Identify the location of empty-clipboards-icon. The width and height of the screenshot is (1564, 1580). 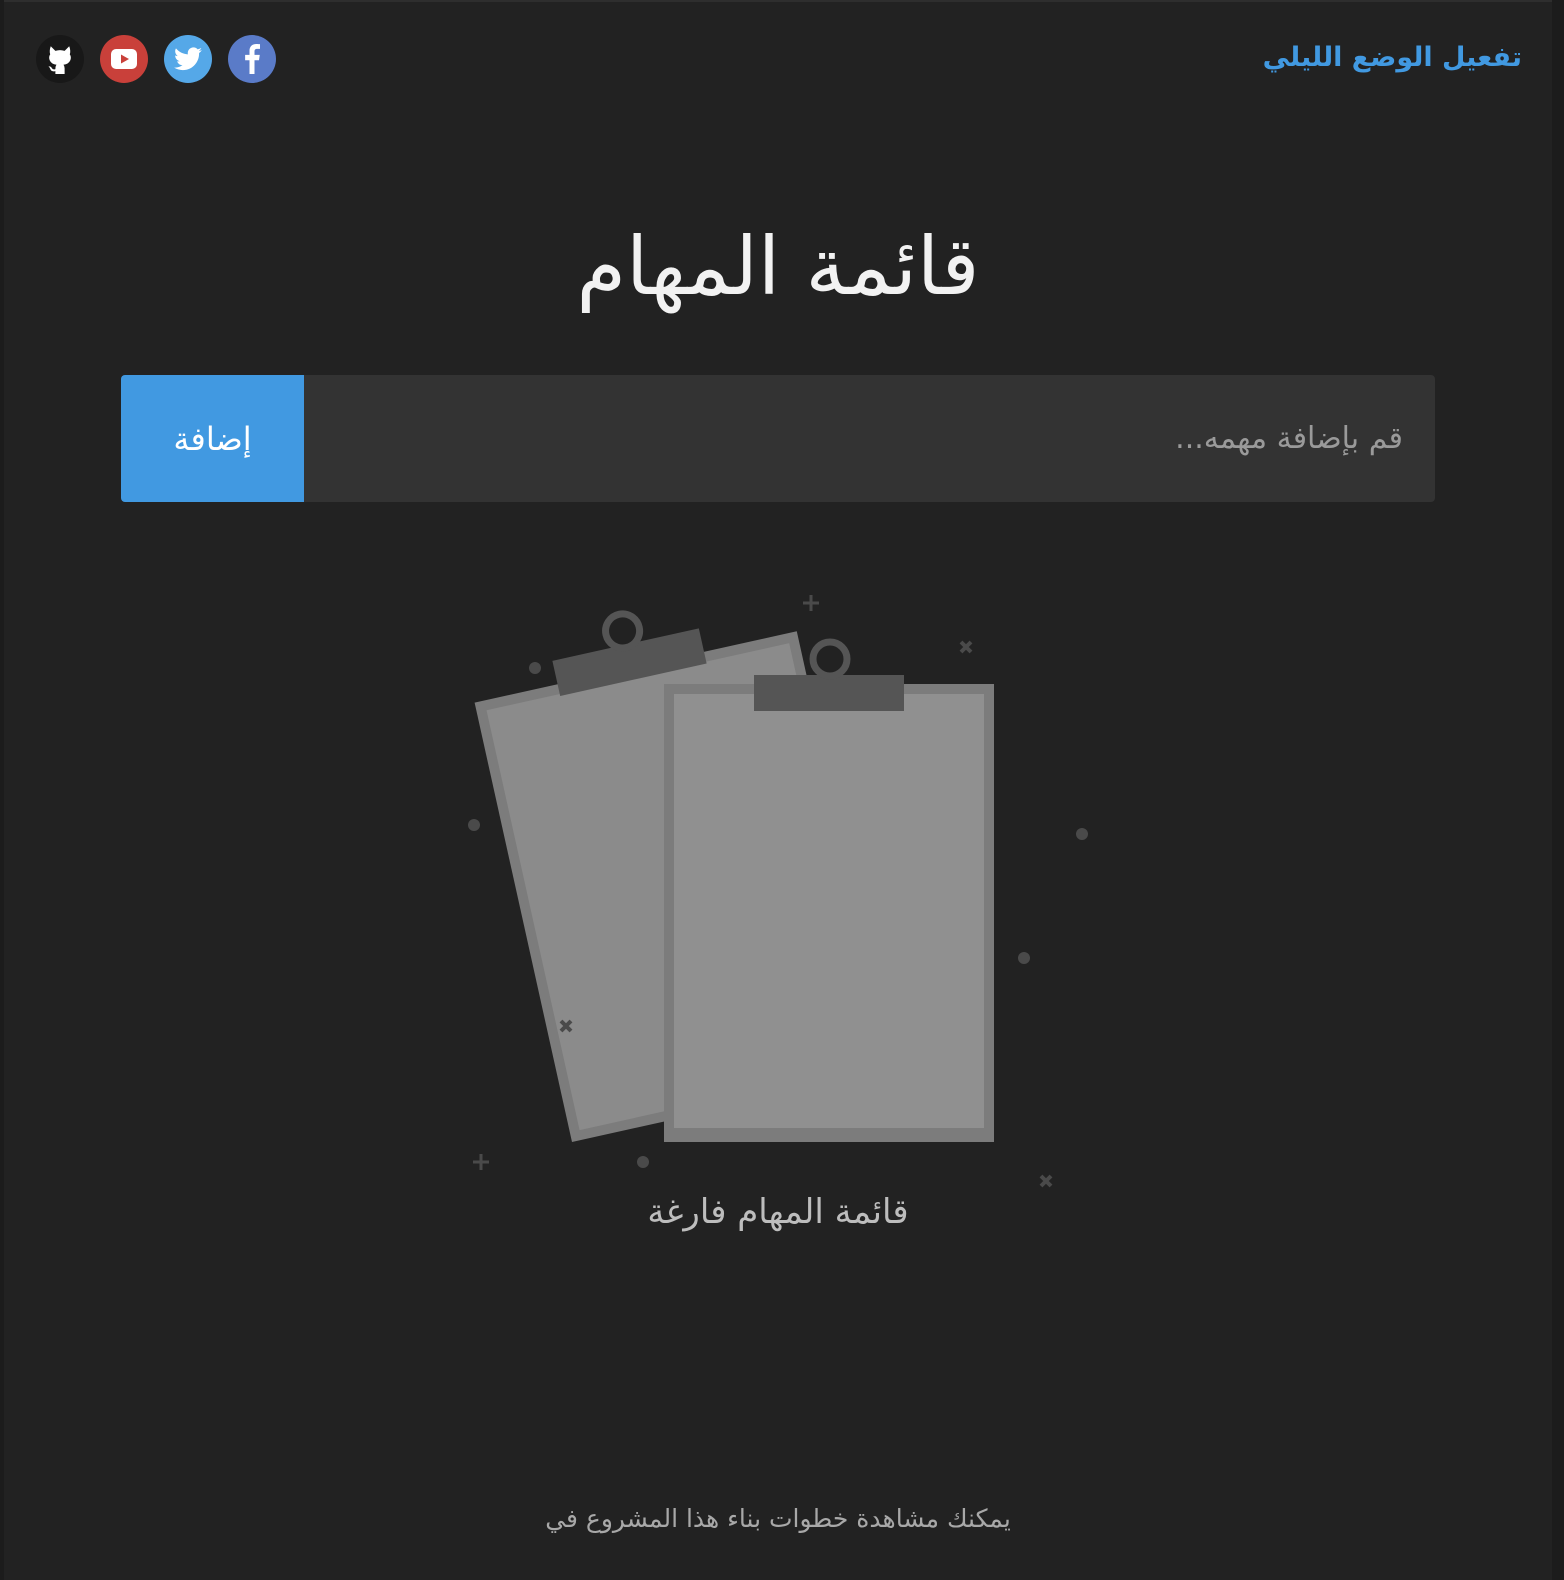
(778, 891).